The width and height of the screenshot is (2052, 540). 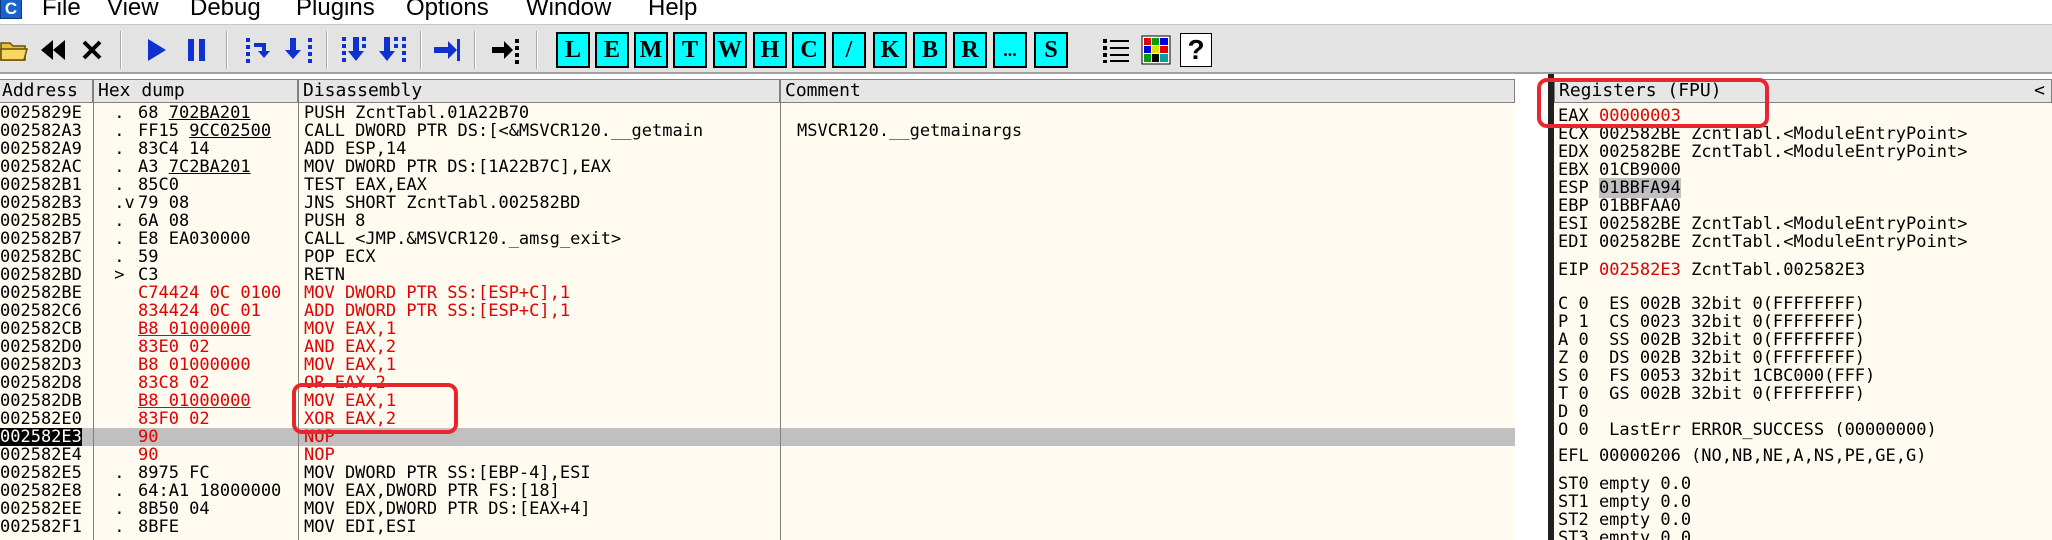 What do you see at coordinates (1711, 270) in the screenshot?
I see `register-eip: EIP 002582E3 ZcntTabl.002582E3` at bounding box center [1711, 270].